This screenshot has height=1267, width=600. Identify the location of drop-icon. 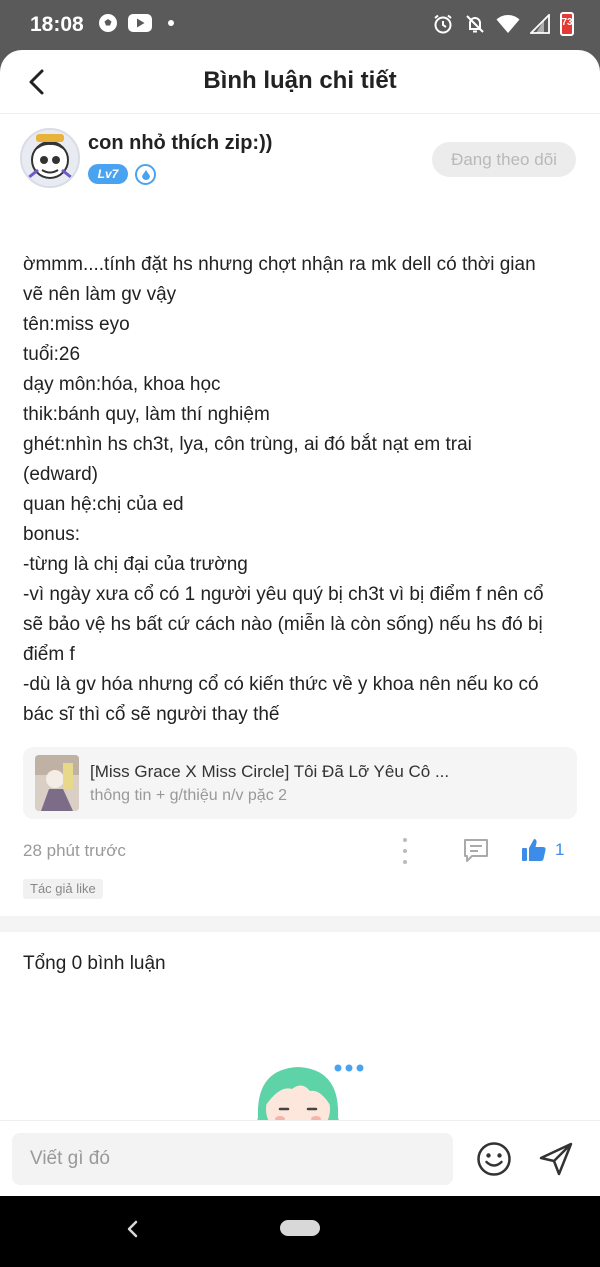
(145, 174).